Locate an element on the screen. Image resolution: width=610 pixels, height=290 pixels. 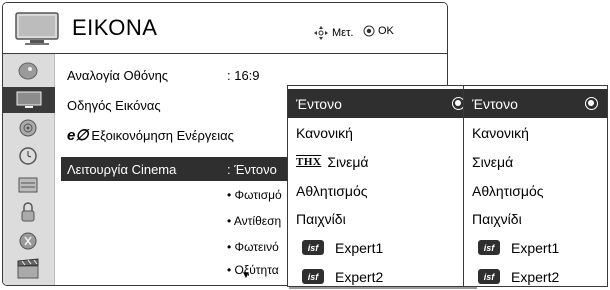
sharpness-sub-item: • Οξύτητα is located at coordinates (253, 270).